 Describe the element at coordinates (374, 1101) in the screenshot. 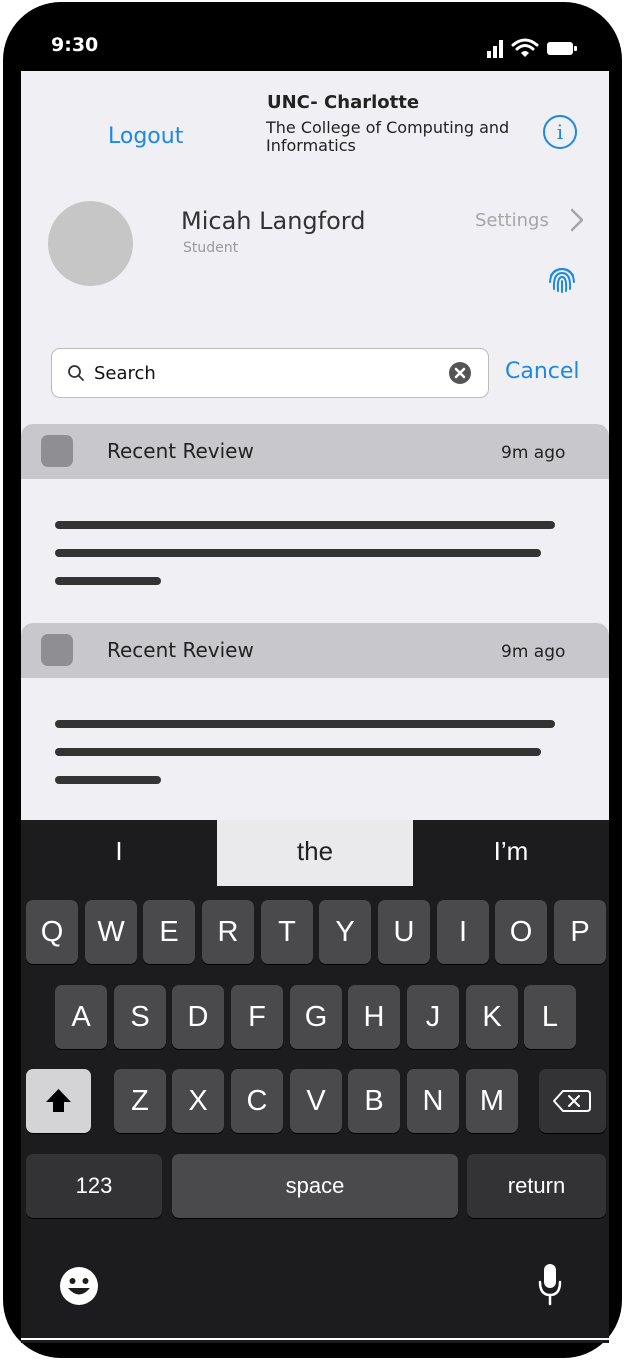

I see `key-b: B` at that location.